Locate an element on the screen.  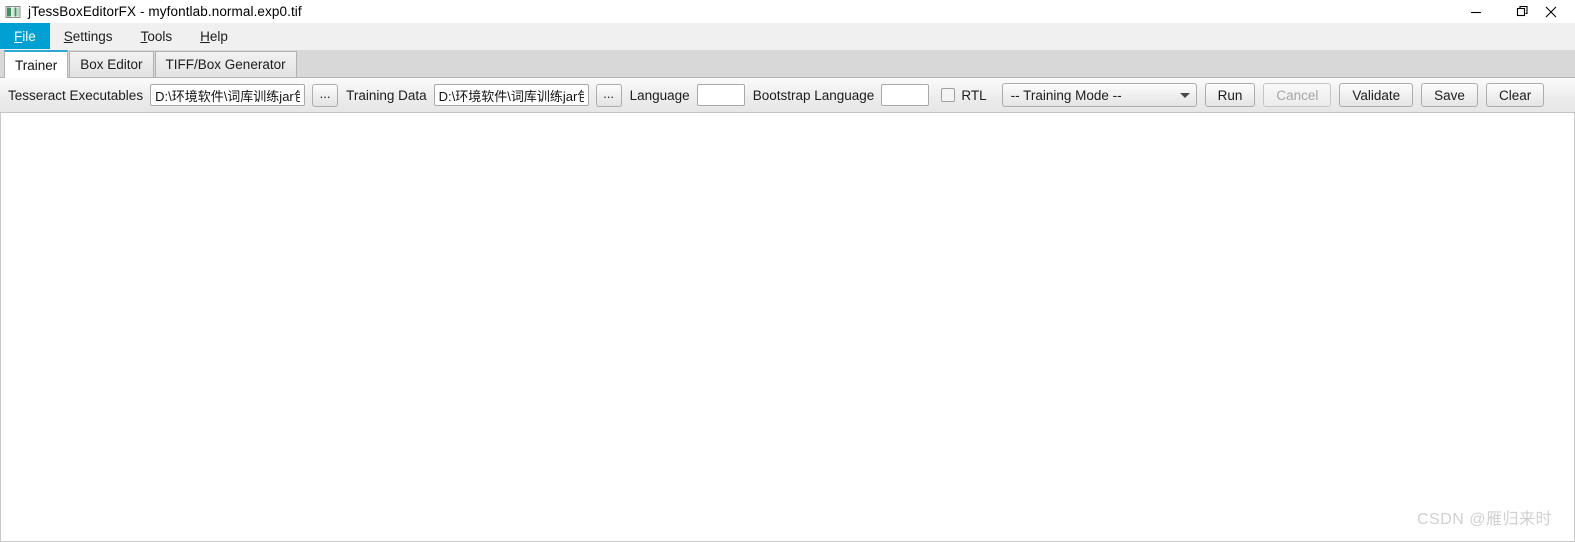
tab-tiff-box-generator: TIFF/Box Generator is located at coordinates (225, 64).